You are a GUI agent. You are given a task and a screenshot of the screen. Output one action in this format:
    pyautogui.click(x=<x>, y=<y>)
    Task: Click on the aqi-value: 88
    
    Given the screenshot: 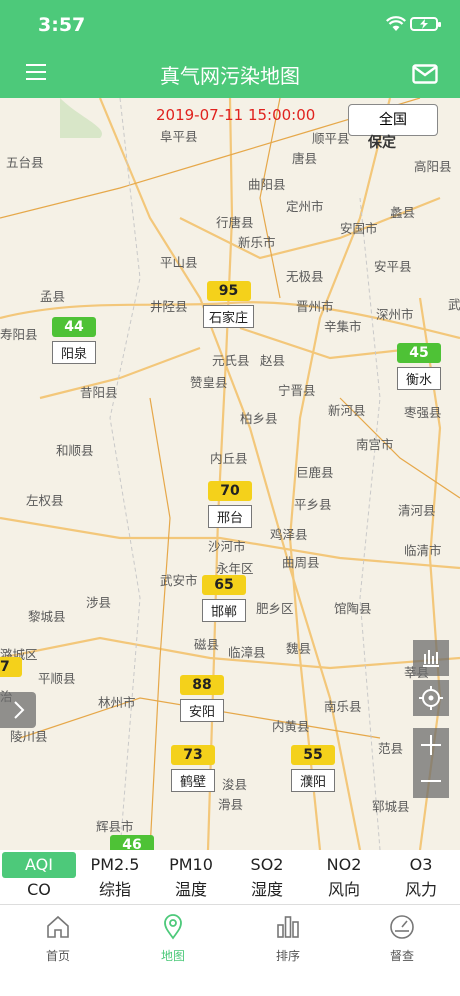 What is the action you would take?
    pyautogui.click(x=202, y=685)
    